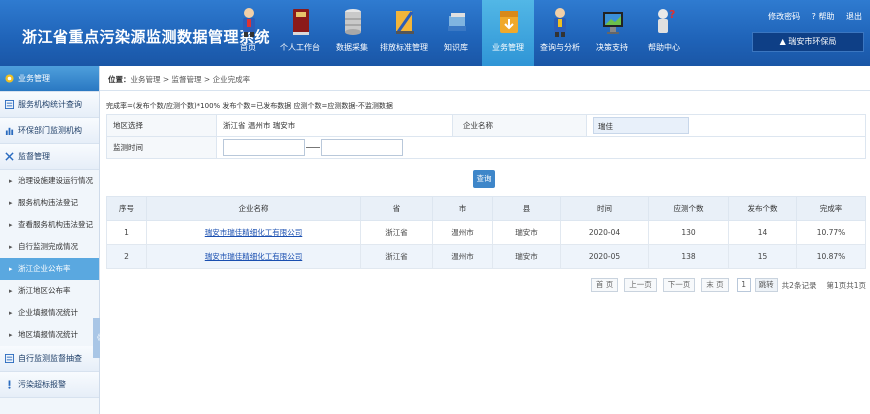  Describe the element at coordinates (9, 156) in the screenshot. I see `tools-icon` at that location.